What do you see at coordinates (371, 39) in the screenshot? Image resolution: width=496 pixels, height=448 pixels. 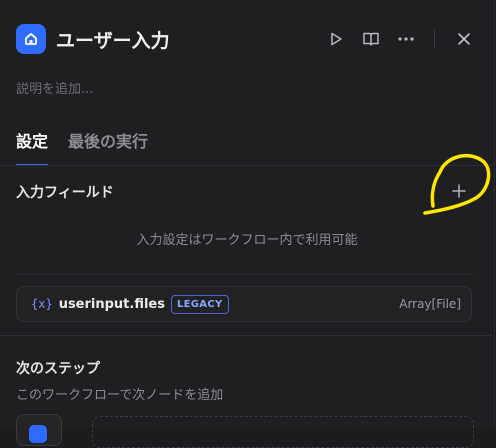 I see `book-icon` at bounding box center [371, 39].